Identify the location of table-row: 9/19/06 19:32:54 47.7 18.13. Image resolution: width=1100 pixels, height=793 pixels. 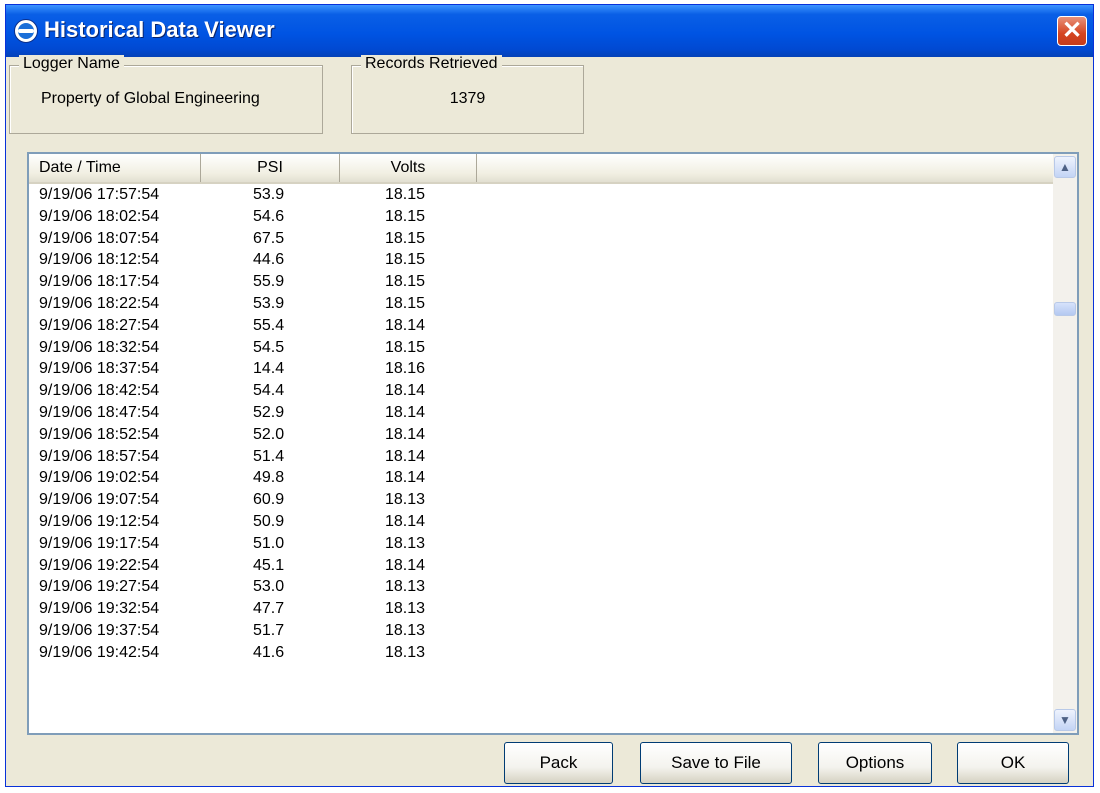
(541, 609).